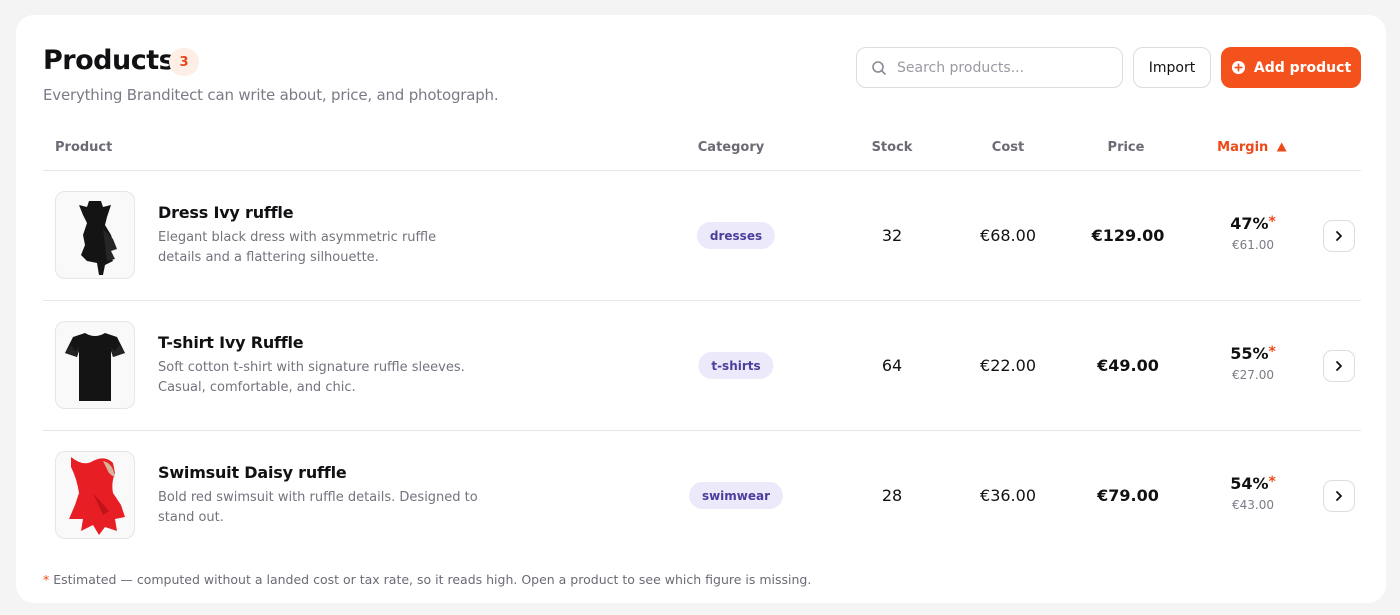  I want to click on margin-header-label: Margin, so click(1243, 147).